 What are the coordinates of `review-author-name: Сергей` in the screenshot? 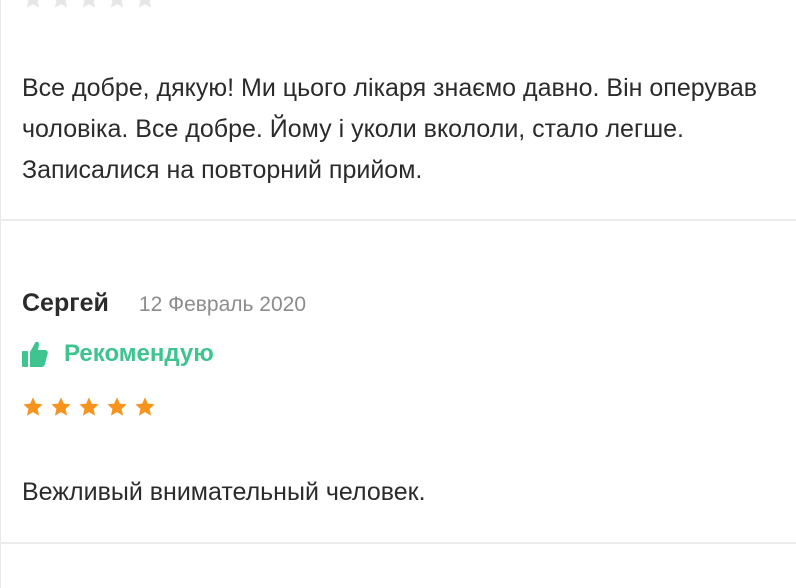 It's located at (65, 303).